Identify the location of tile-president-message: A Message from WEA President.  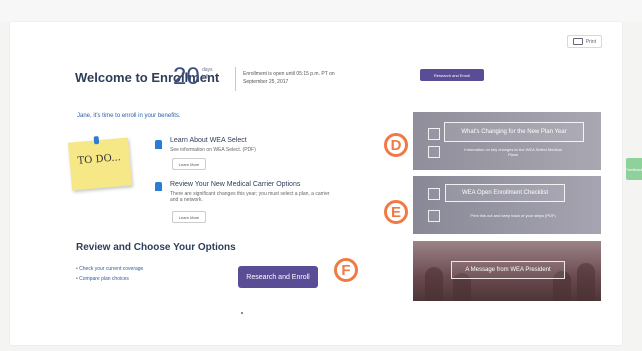
(507, 271).